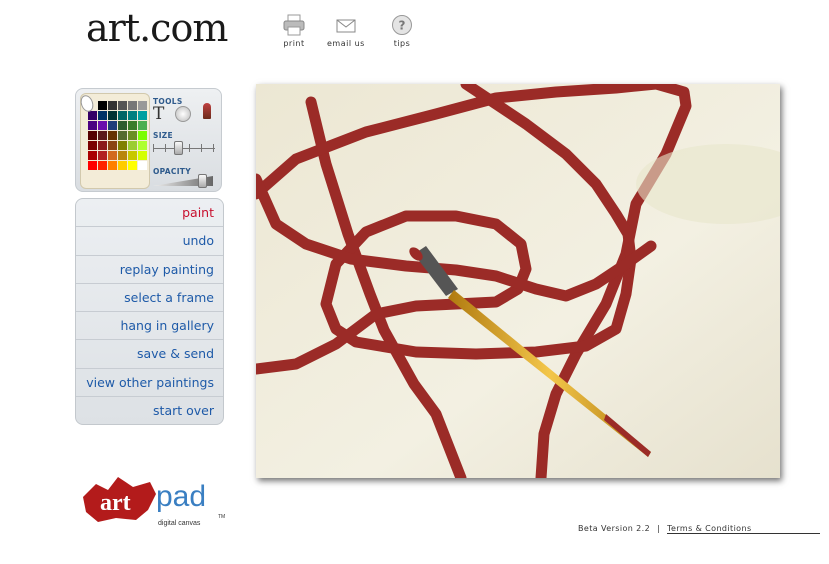  I want to click on size-slider-track, so click(184, 148).